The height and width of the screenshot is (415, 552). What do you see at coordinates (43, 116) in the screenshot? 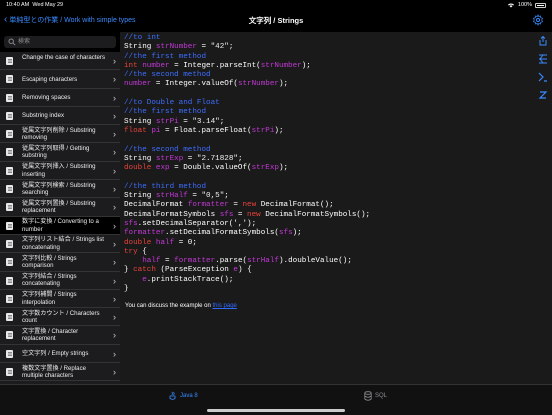
I see `list-item-label: Substring index` at bounding box center [43, 116].